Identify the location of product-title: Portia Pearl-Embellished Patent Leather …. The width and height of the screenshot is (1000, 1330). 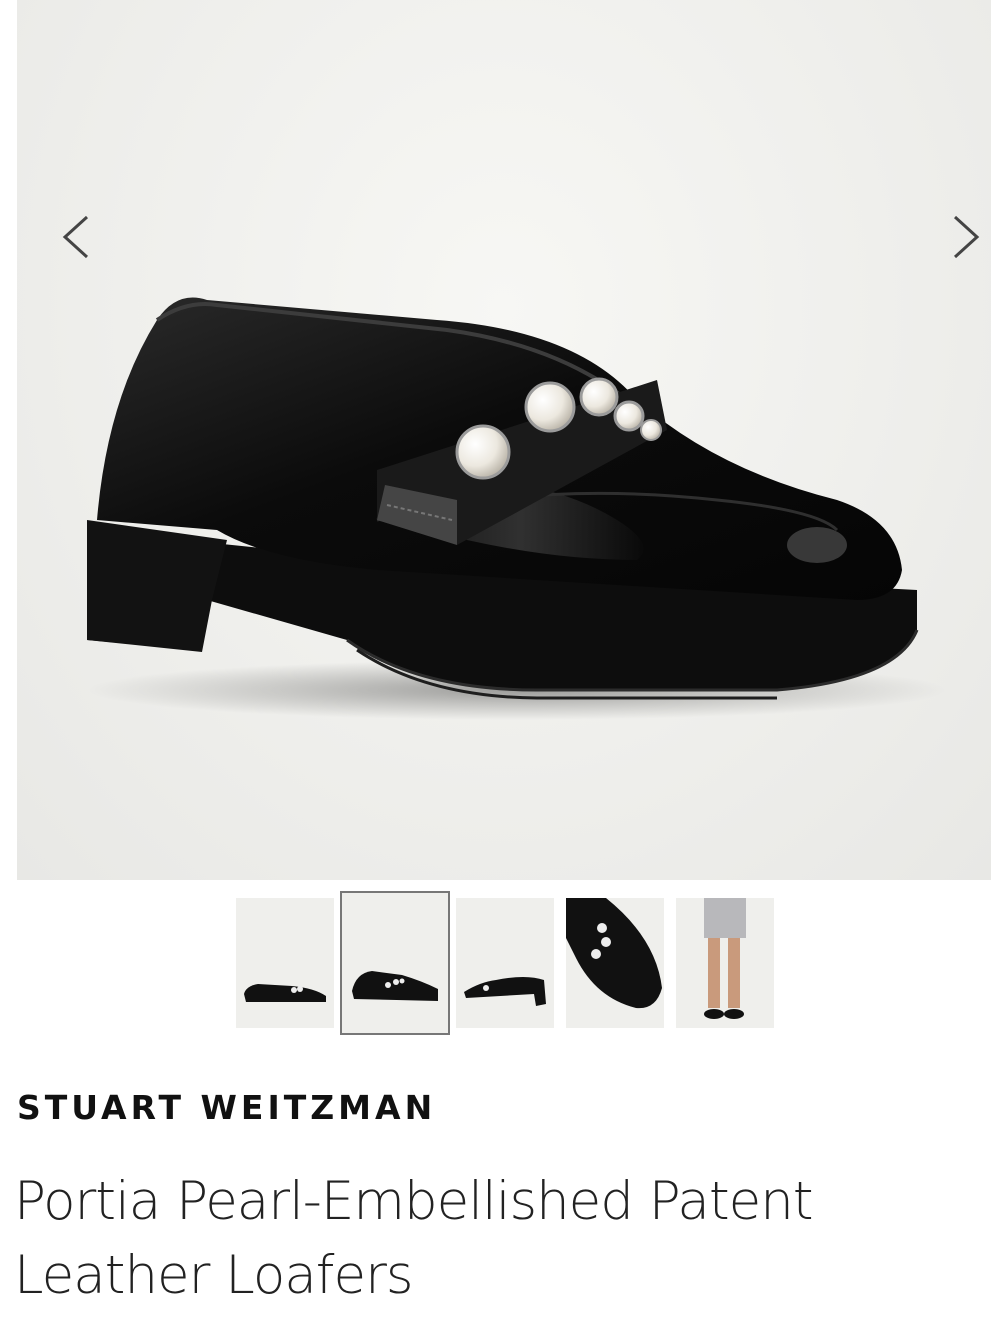
(414, 1238).